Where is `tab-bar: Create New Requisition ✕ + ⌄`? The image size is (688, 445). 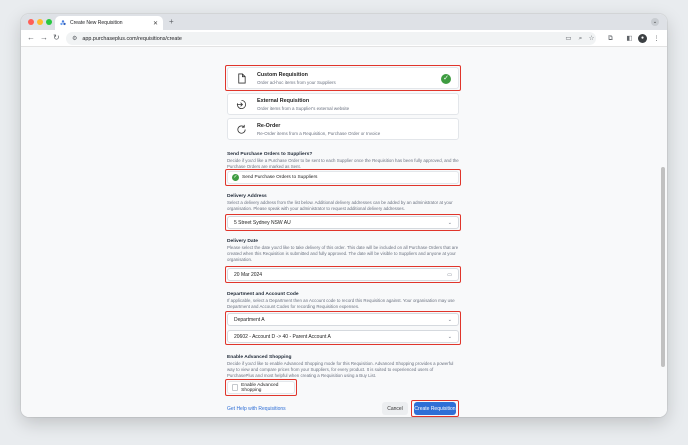
tab-bar: Create New Requisition ✕ + ⌄ is located at coordinates (344, 22).